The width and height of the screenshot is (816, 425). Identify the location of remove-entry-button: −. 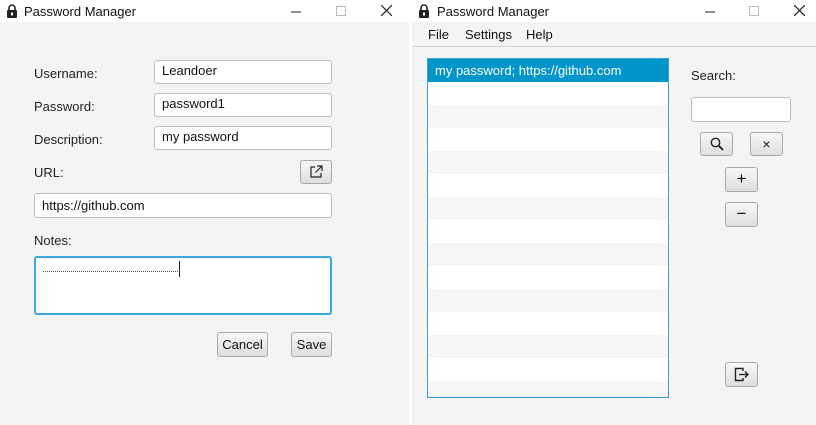
(741, 214).